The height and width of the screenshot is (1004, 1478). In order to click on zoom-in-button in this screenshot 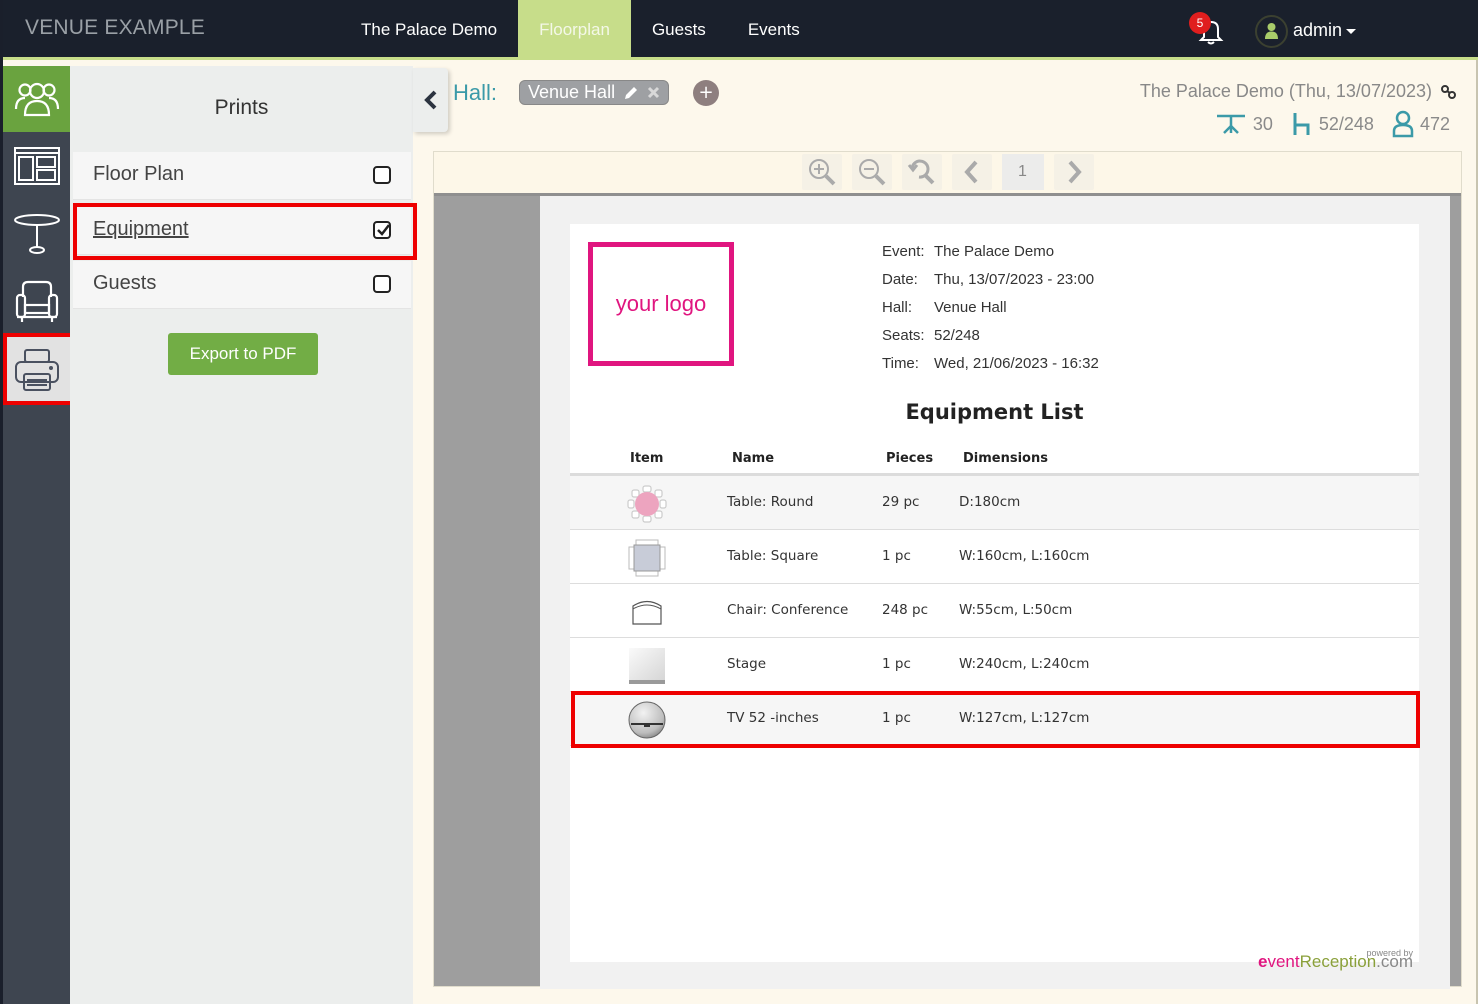, I will do `click(821, 172)`.